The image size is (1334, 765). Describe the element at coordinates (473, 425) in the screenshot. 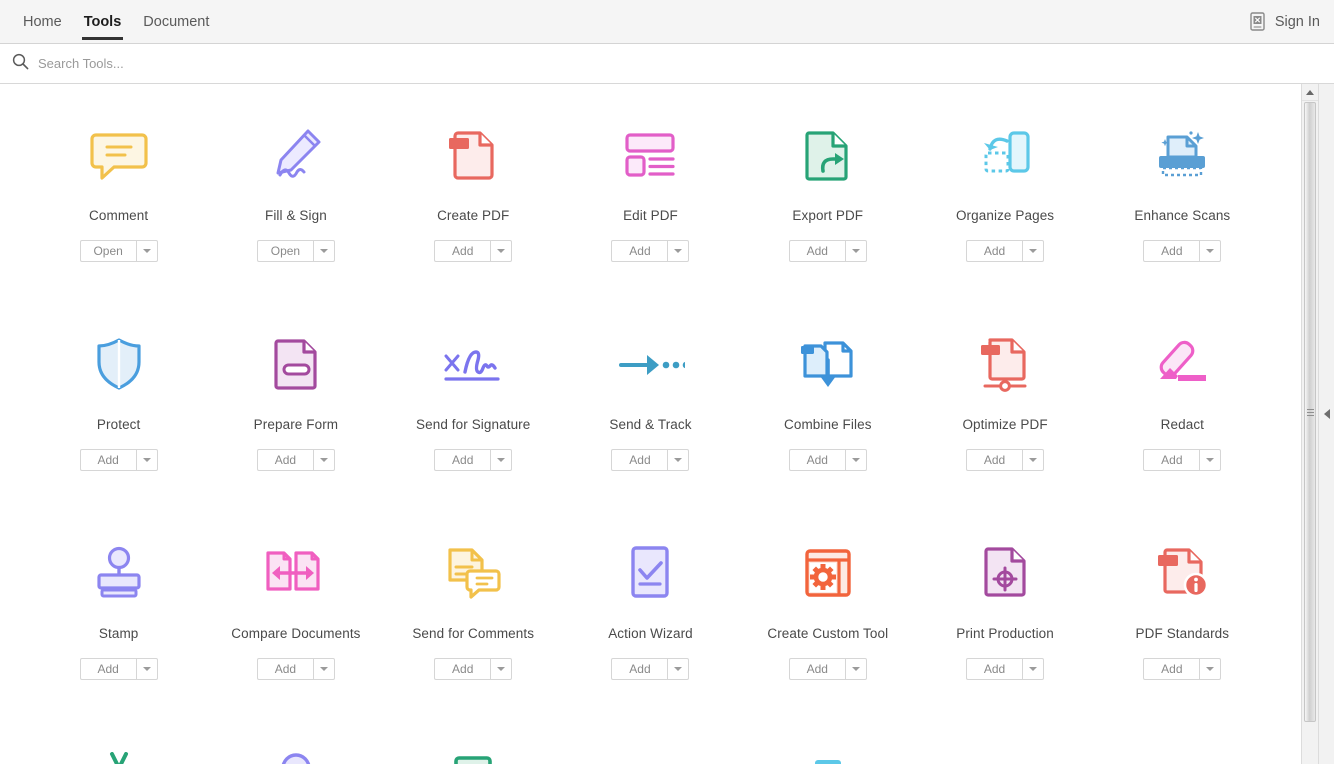

I see `tool-card-send-for-signature: Send for Signature Add` at that location.